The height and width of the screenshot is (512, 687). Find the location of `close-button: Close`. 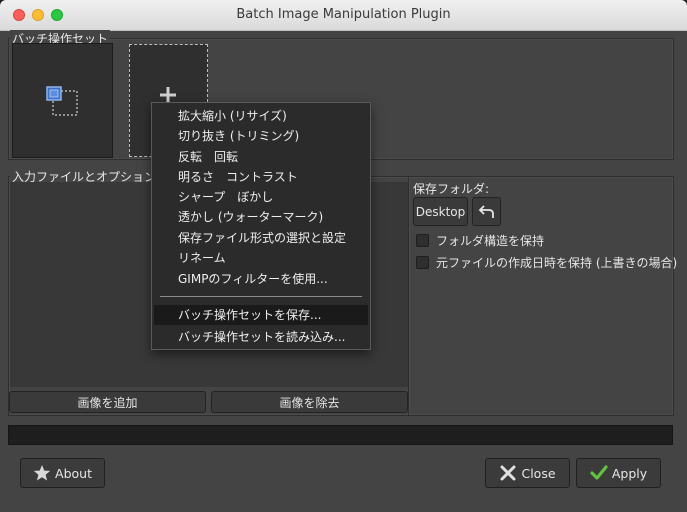

close-button: Close is located at coordinates (527, 473).